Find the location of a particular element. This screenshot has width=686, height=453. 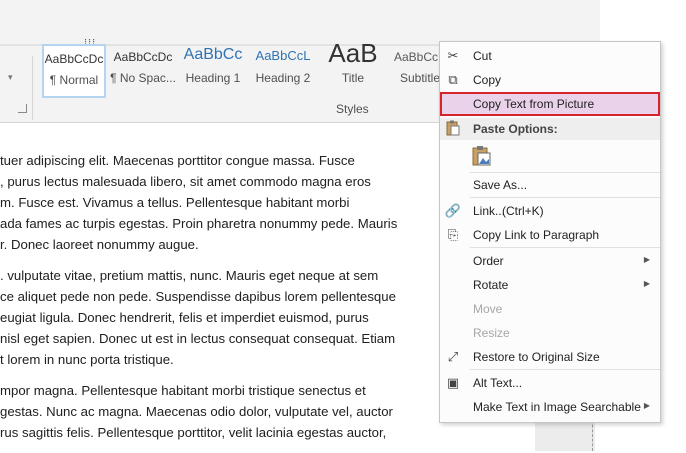

copy-link-icon: ⎘ is located at coordinates (453, 234).